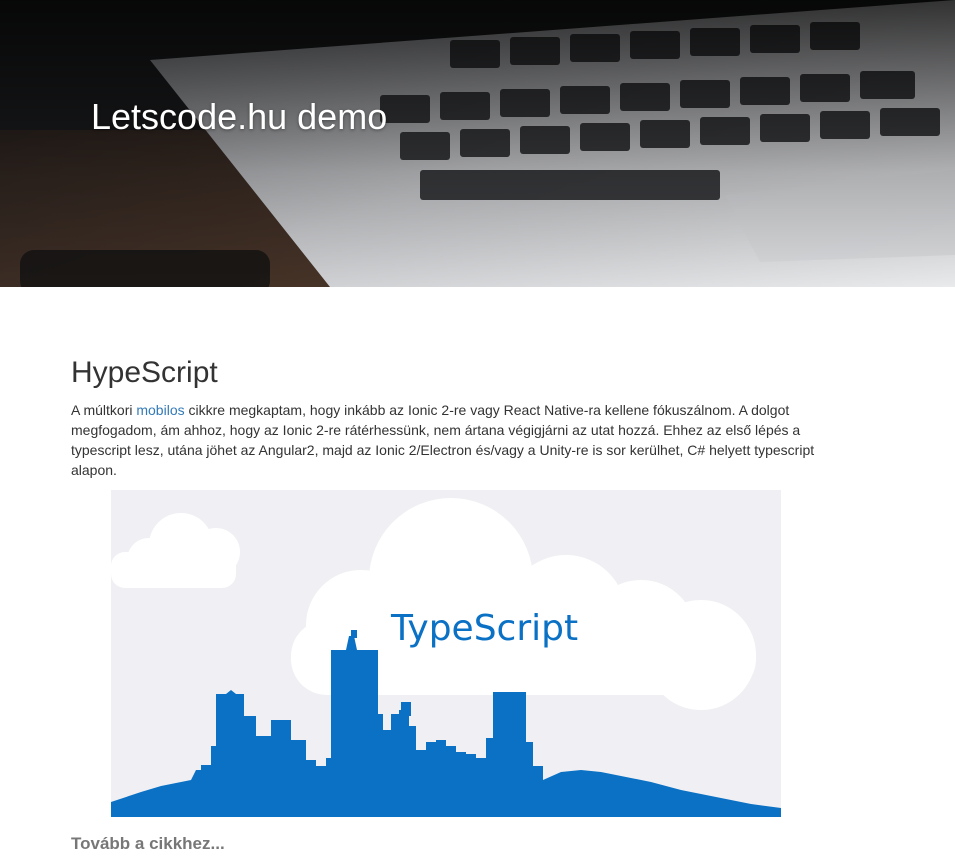 This screenshot has height=864, width=955. I want to click on article-title: HypeScript, so click(144, 372).